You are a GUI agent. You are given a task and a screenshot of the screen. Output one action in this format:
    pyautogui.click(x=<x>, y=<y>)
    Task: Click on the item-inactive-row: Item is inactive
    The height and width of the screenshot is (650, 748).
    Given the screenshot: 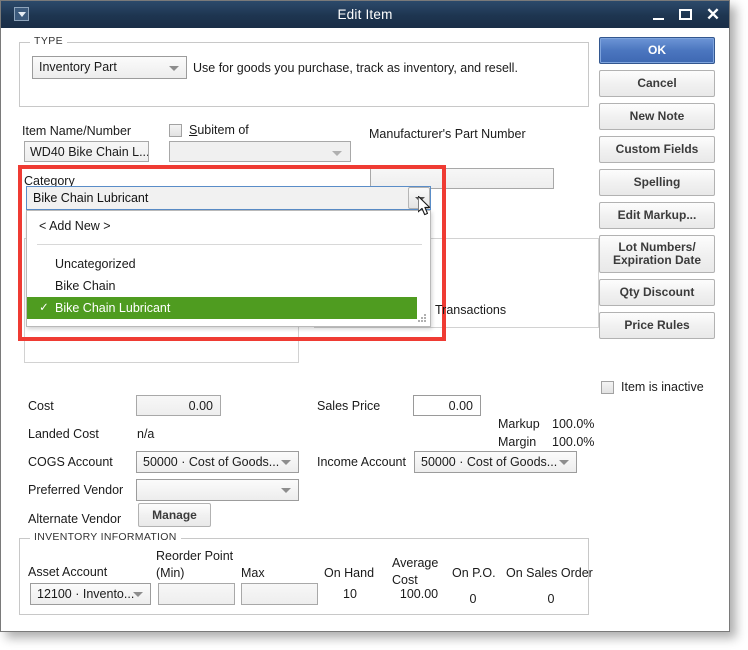 What is the action you would take?
    pyautogui.click(x=652, y=387)
    